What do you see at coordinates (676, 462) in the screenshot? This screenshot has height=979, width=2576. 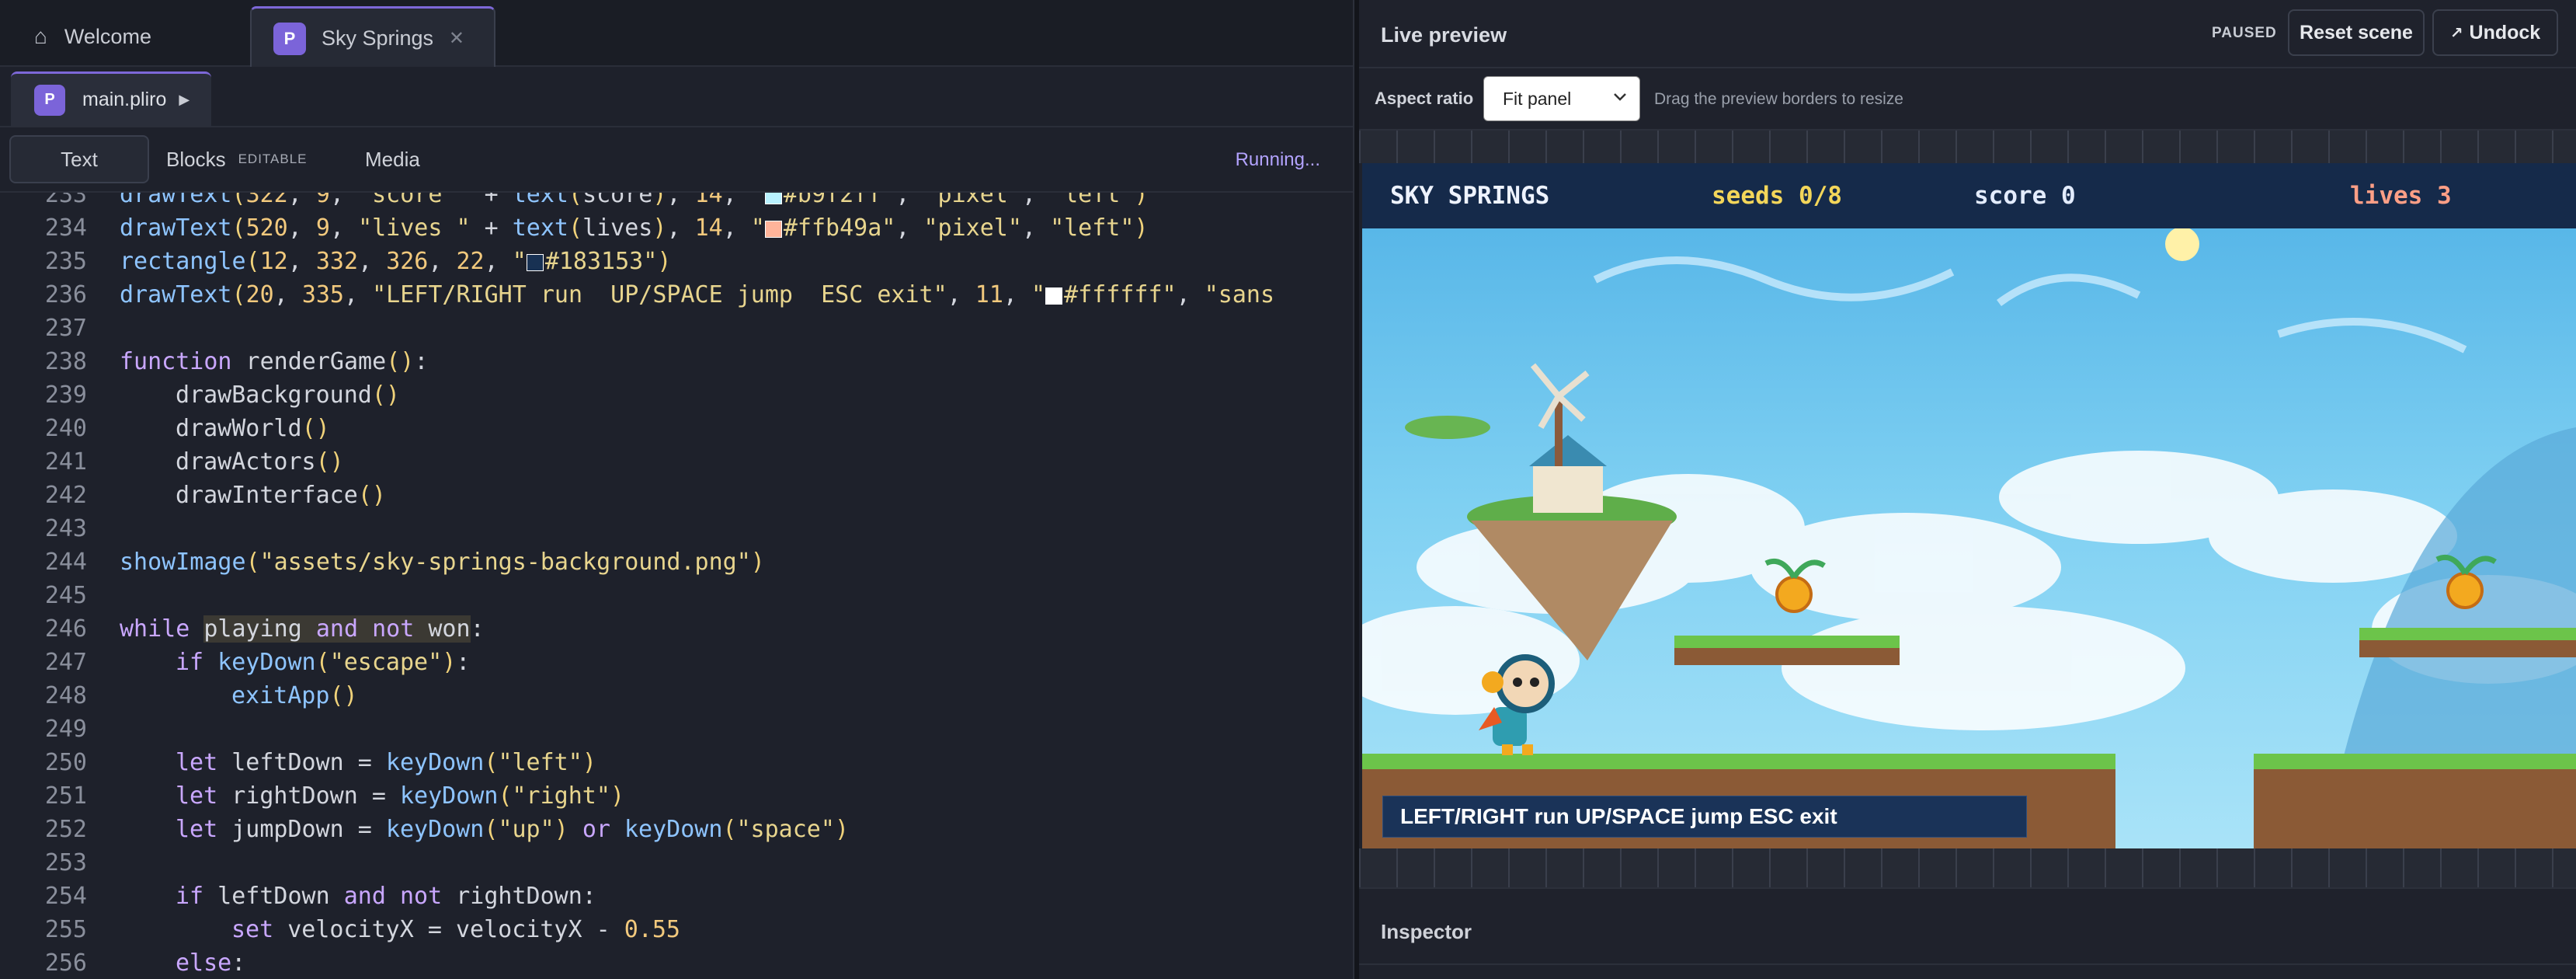 I see `code-line: 241 drawActors()` at bounding box center [676, 462].